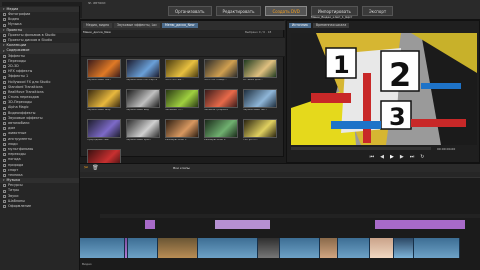 This screenshot has height=270, width=480. Describe the element at coordinates (183, 132) in the screenshot. I see `thumbnail-item: Размеры кино 1` at that location.